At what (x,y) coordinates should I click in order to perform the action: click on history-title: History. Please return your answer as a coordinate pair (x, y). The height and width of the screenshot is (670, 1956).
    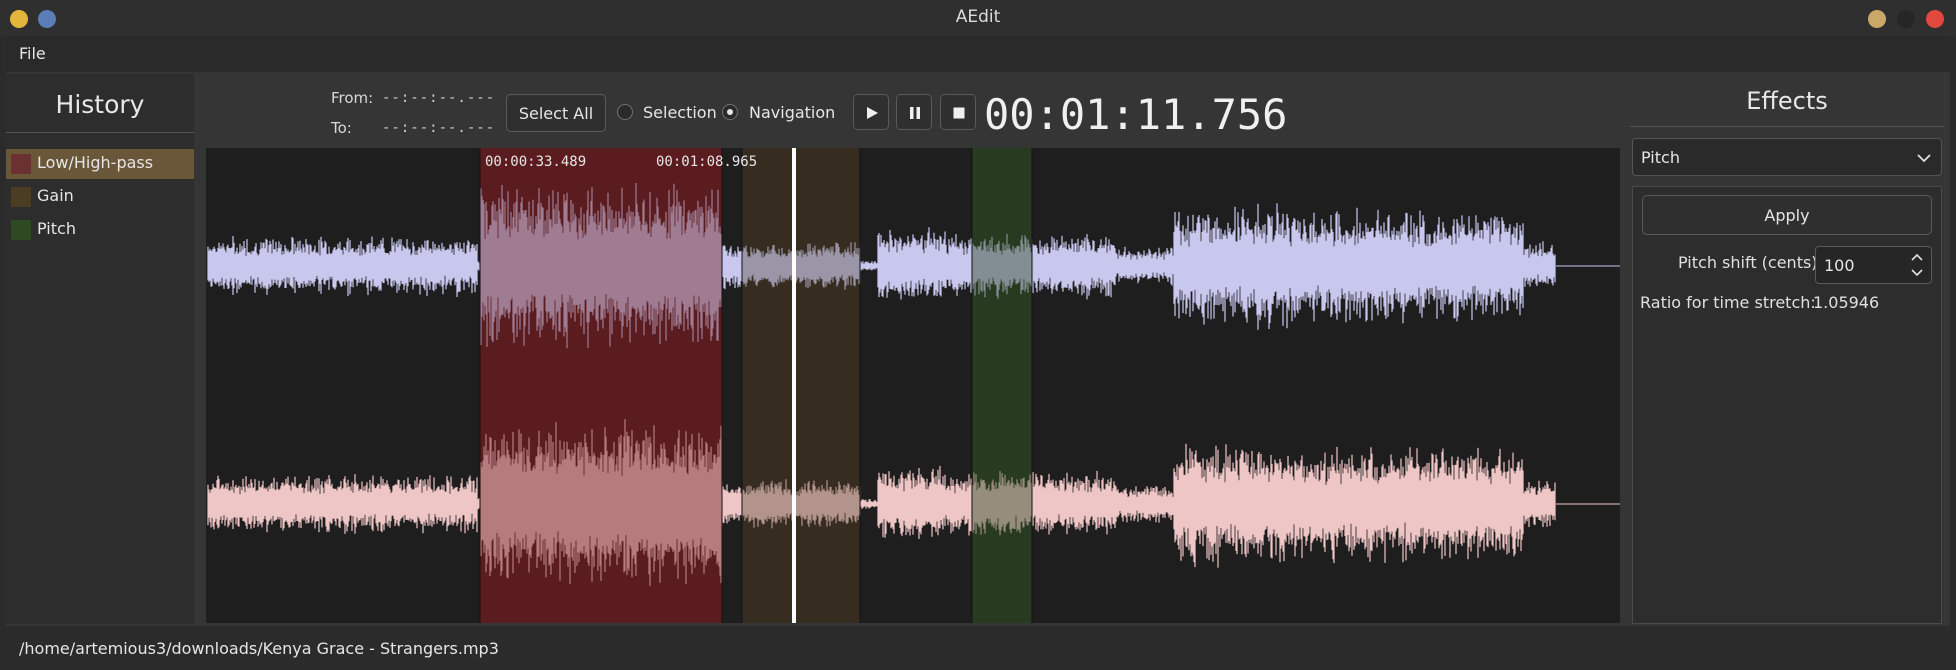
    Looking at the image, I should click on (100, 104).